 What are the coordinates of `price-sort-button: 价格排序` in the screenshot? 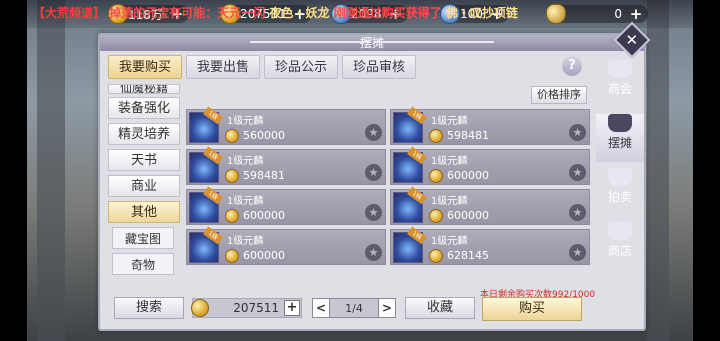 It's located at (559, 95).